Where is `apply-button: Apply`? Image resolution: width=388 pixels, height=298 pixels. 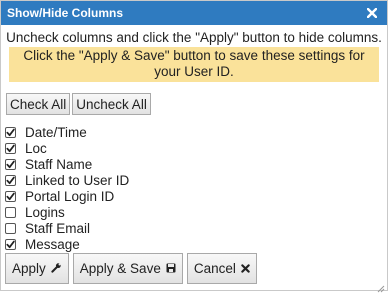 apply-button: Apply is located at coordinates (37, 268).